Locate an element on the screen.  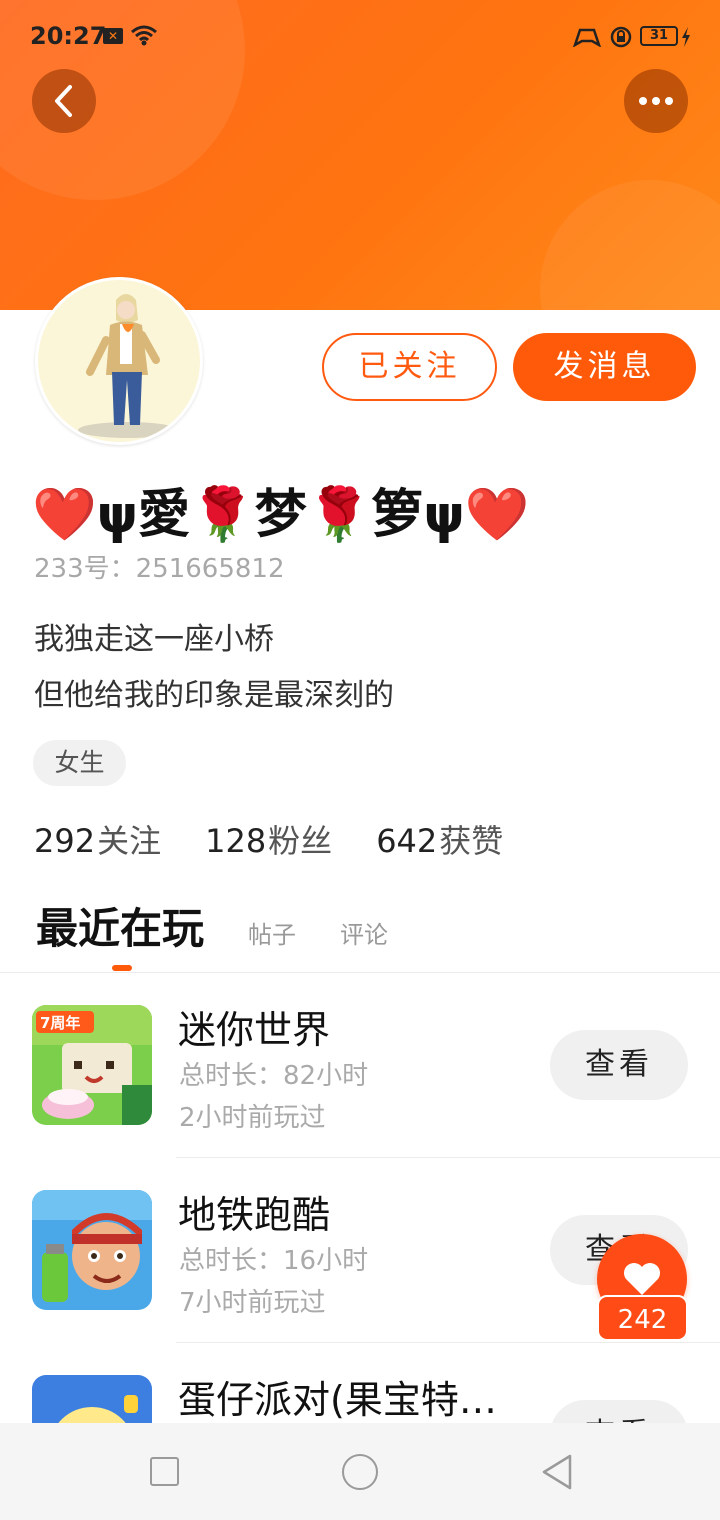
user-nickname: ❤️ψ愛🌹梦🌹箩ψ❤️ is located at coordinates (281, 515).